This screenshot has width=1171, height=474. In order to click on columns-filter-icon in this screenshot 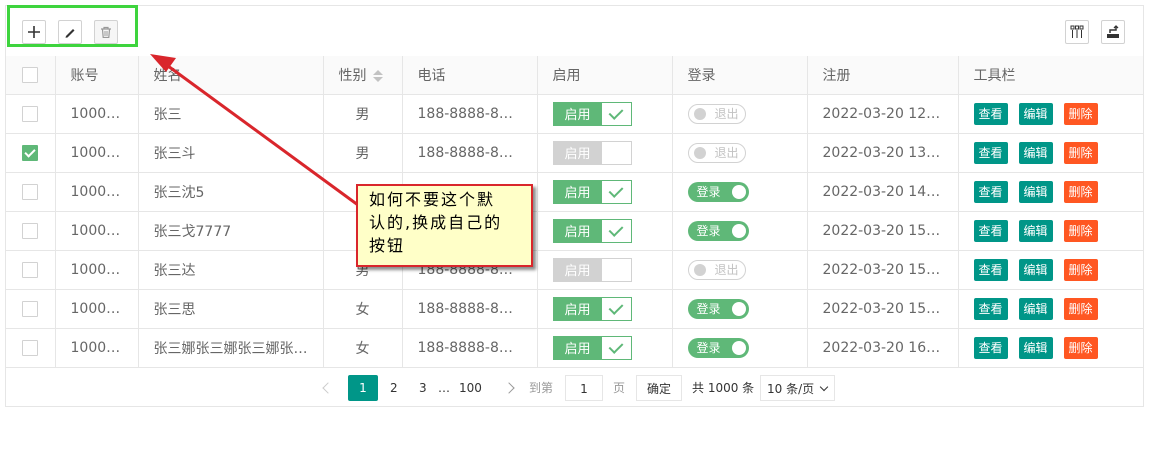, I will do `click(1077, 31)`.